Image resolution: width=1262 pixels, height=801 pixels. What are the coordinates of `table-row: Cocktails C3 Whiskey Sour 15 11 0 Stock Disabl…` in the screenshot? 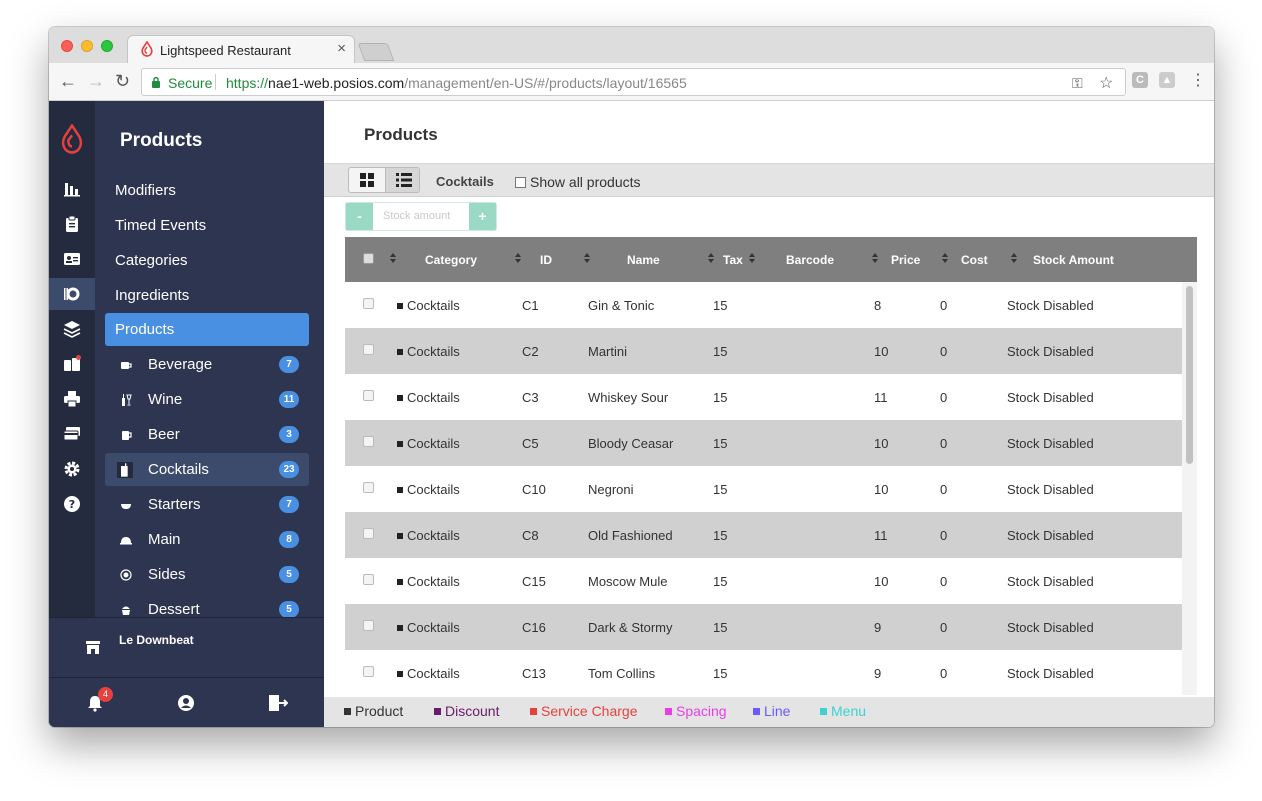 It's located at (763, 397).